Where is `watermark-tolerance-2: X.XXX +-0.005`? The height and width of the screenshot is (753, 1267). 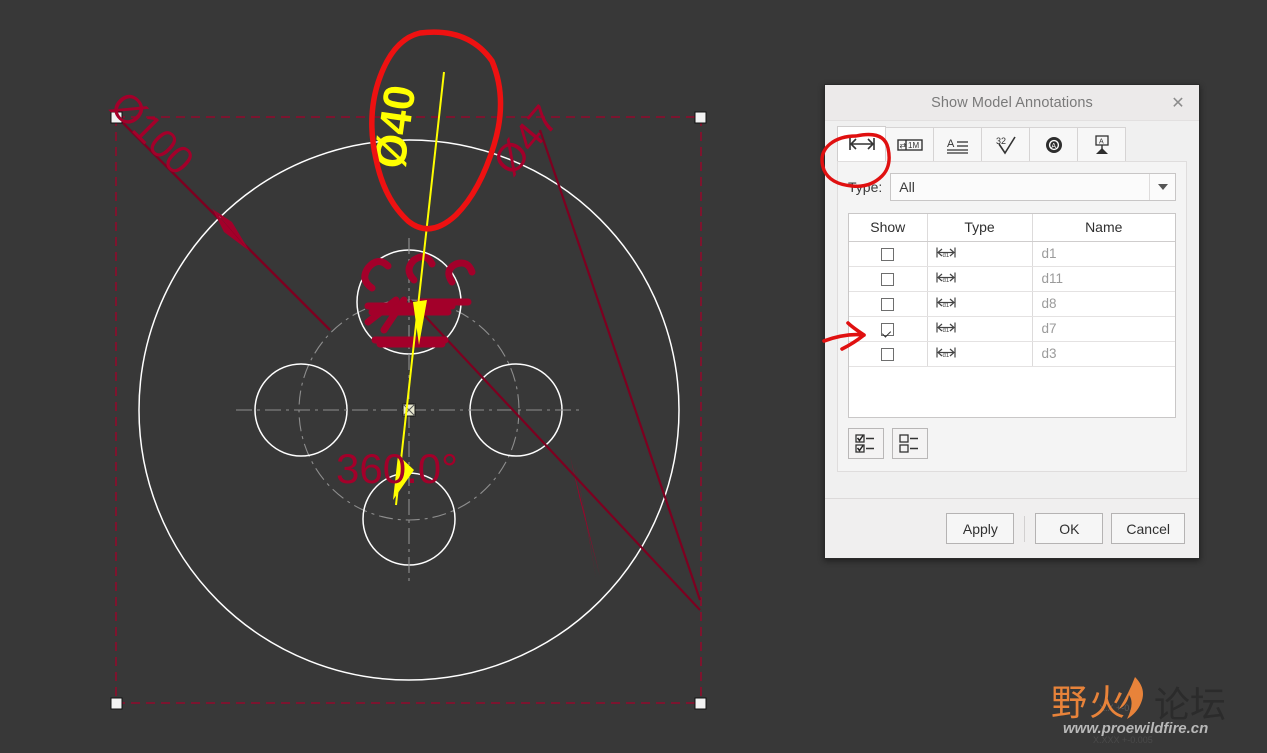
watermark-tolerance-2: X.XXX +-0.005 is located at coordinates (1123, 740).